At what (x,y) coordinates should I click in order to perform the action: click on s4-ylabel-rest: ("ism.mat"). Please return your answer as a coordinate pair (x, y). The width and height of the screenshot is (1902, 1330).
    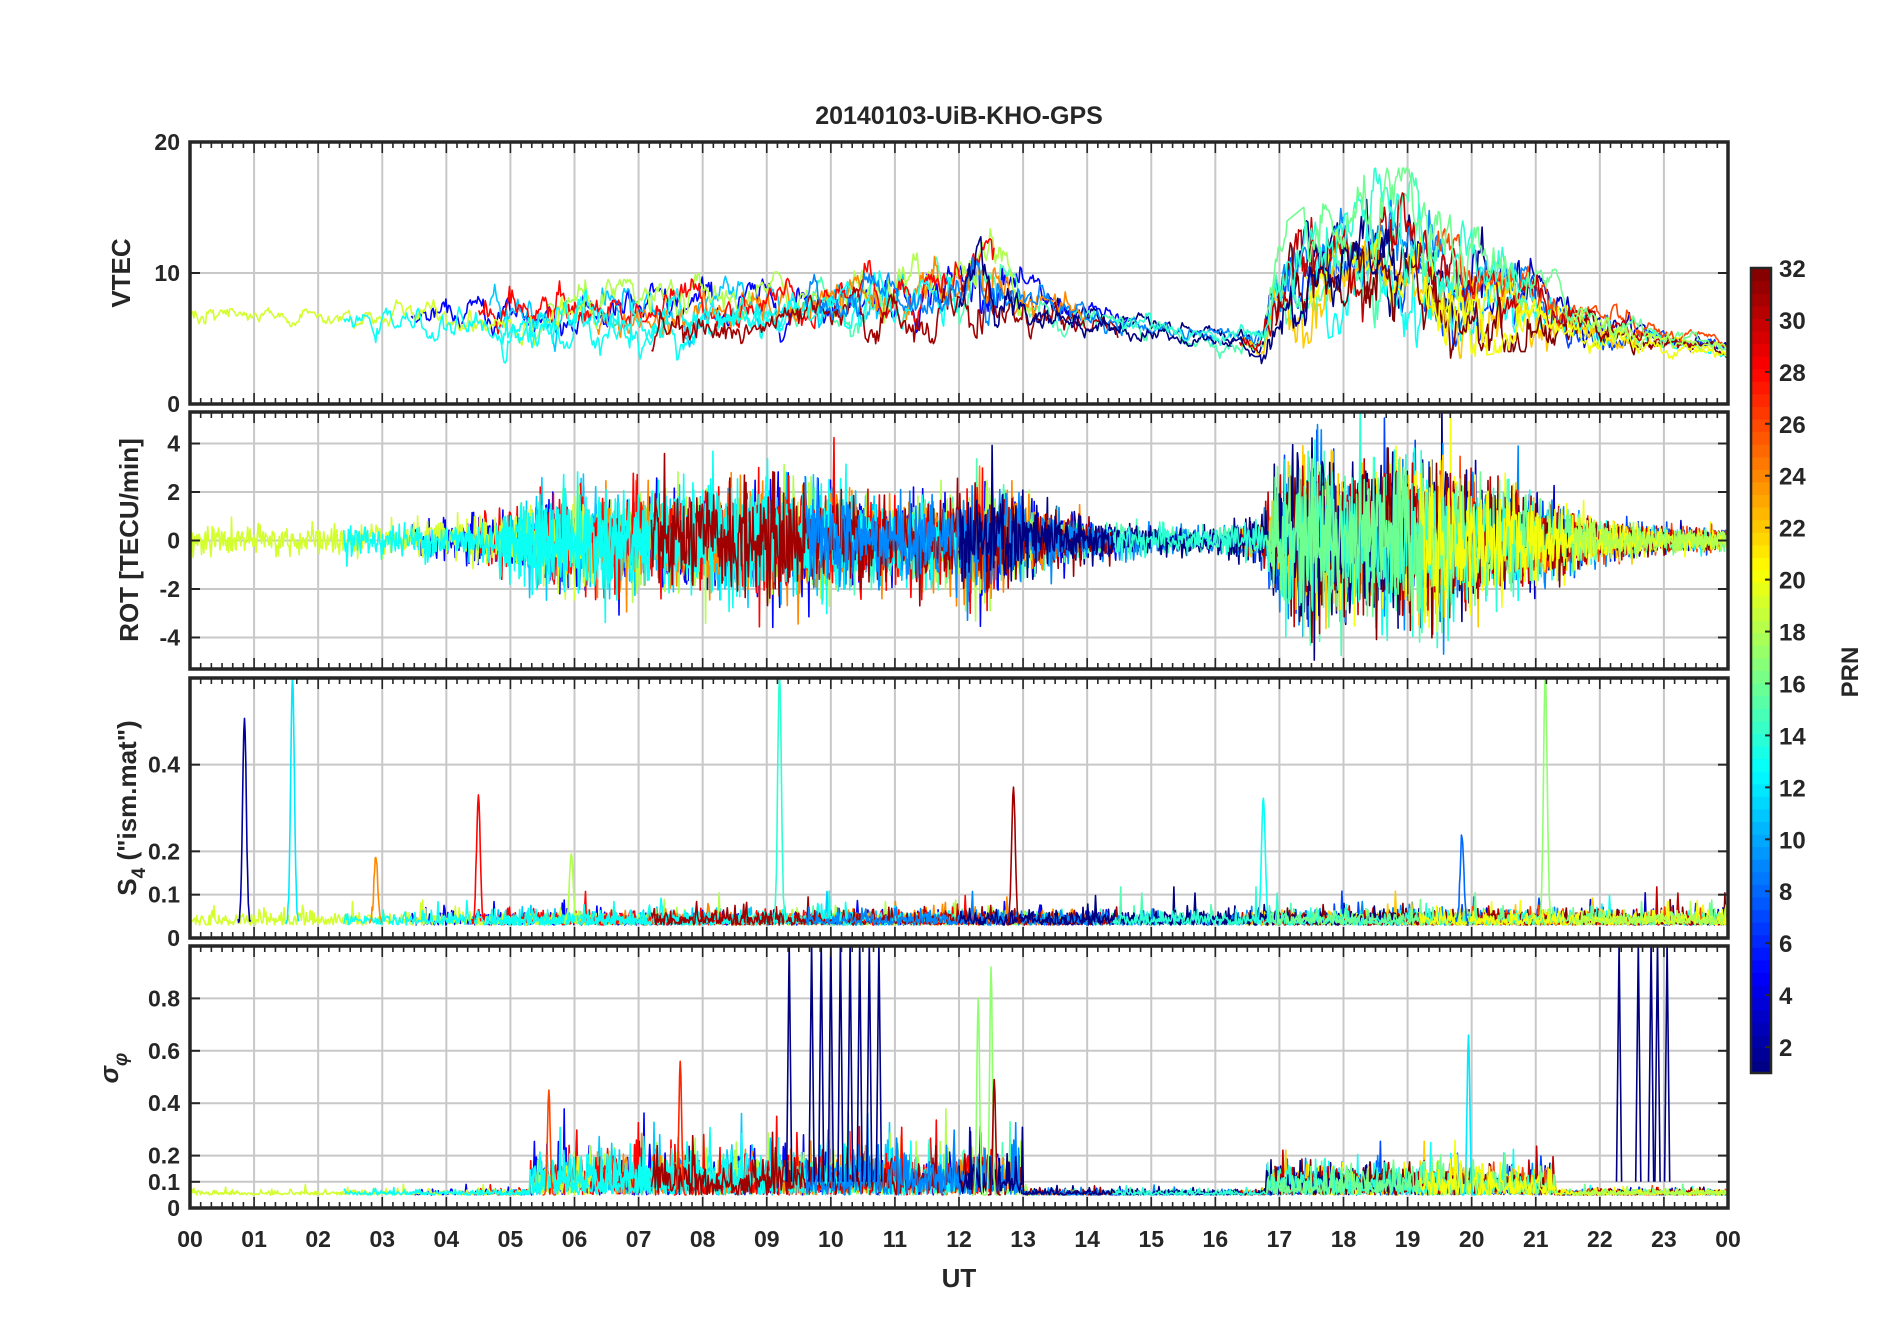
    Looking at the image, I should click on (127, 793).